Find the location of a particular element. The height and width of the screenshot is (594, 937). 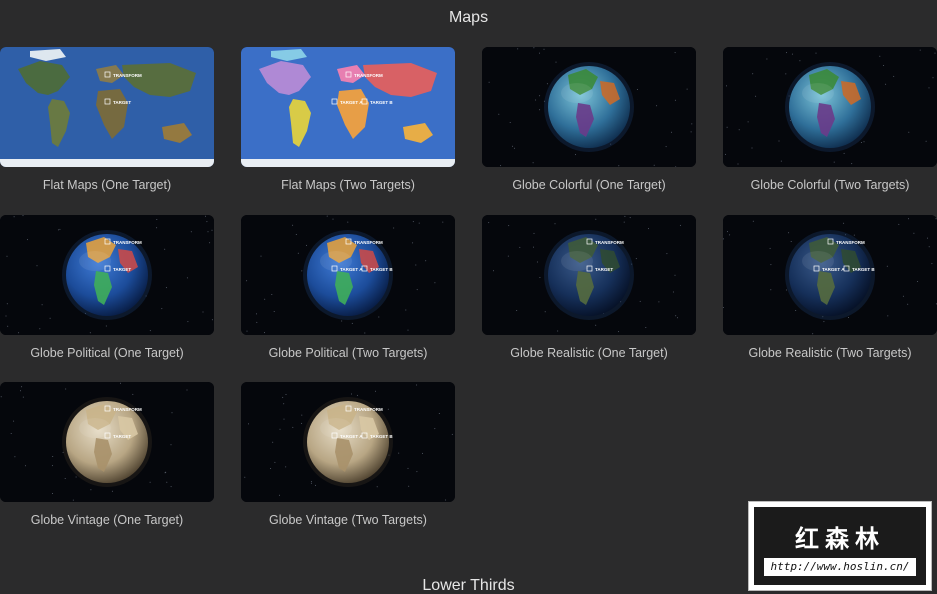

template-caption: Globe Realistic (Two Targets) is located at coordinates (830, 353).